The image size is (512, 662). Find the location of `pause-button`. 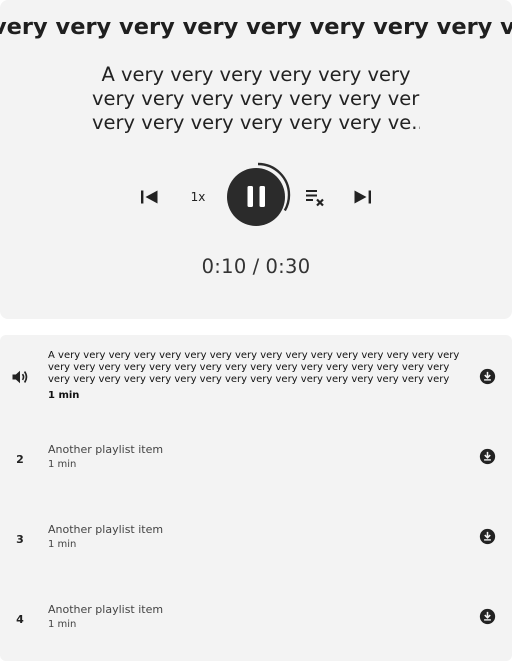

pause-button is located at coordinates (258, 195).